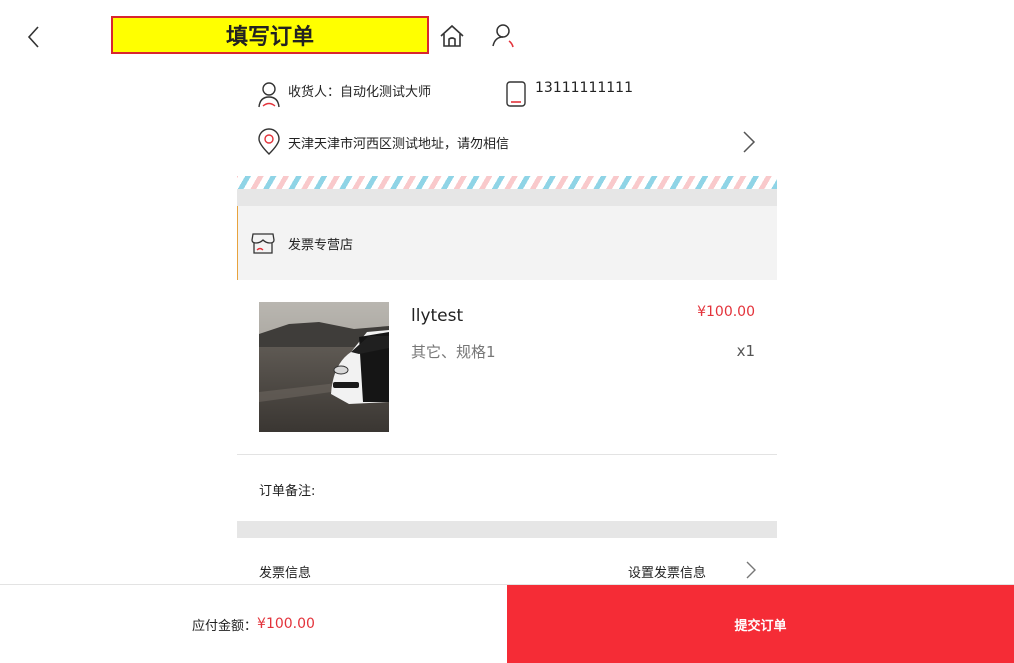 The height and width of the screenshot is (663, 1014). What do you see at coordinates (507, 243) in the screenshot?
I see `shop-header: 发票专营店` at bounding box center [507, 243].